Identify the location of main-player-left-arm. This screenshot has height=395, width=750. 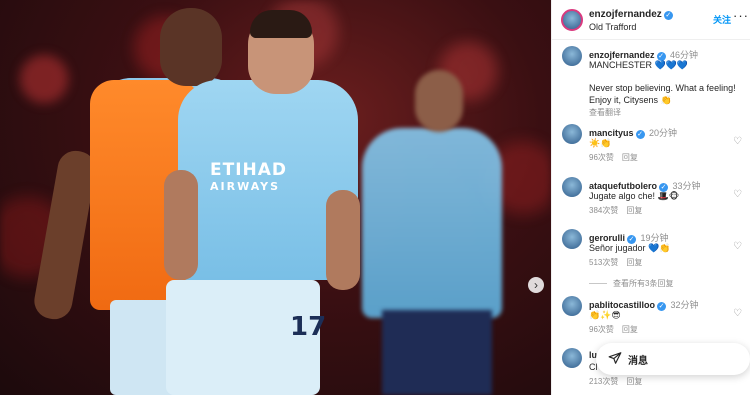
(181, 225).